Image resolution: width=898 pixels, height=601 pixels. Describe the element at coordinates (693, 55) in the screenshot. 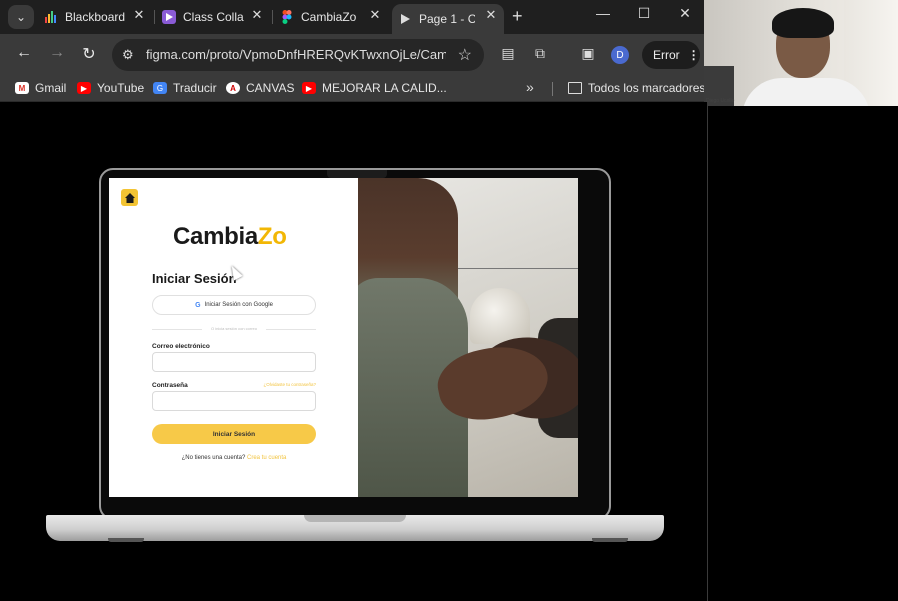

I see `more-vert-icon: ⋮` at that location.